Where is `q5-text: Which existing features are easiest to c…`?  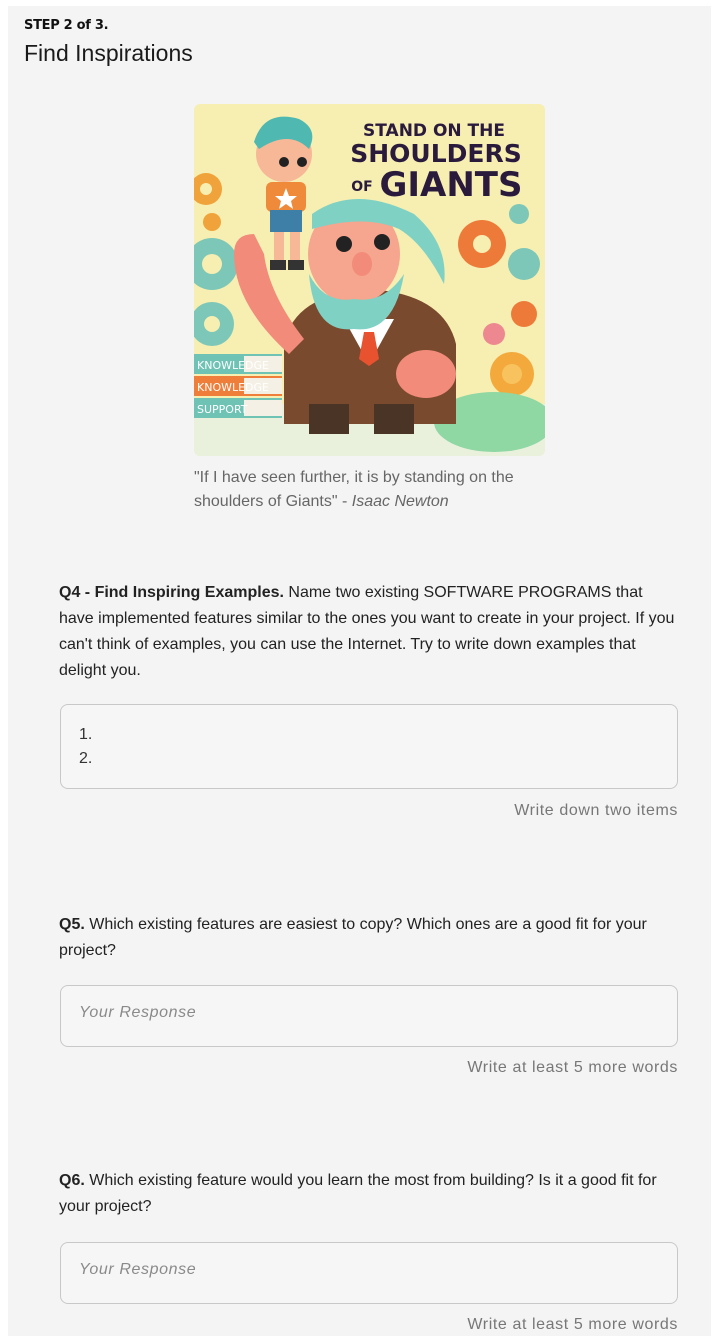
q5-text: Which existing features are easiest to c… is located at coordinates (353, 937).